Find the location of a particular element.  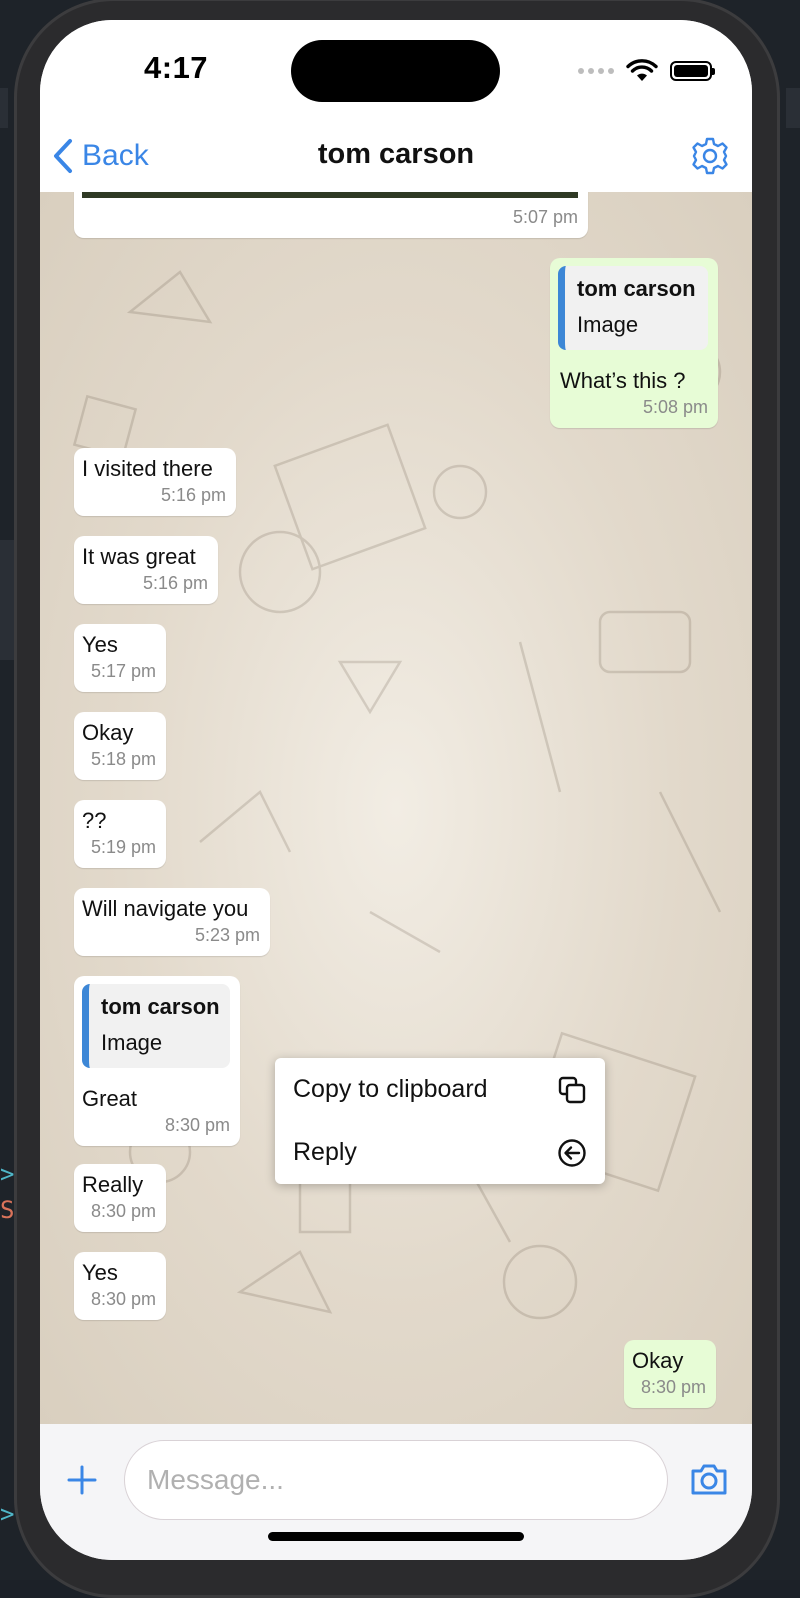

plus-icon is located at coordinates (82, 1480).